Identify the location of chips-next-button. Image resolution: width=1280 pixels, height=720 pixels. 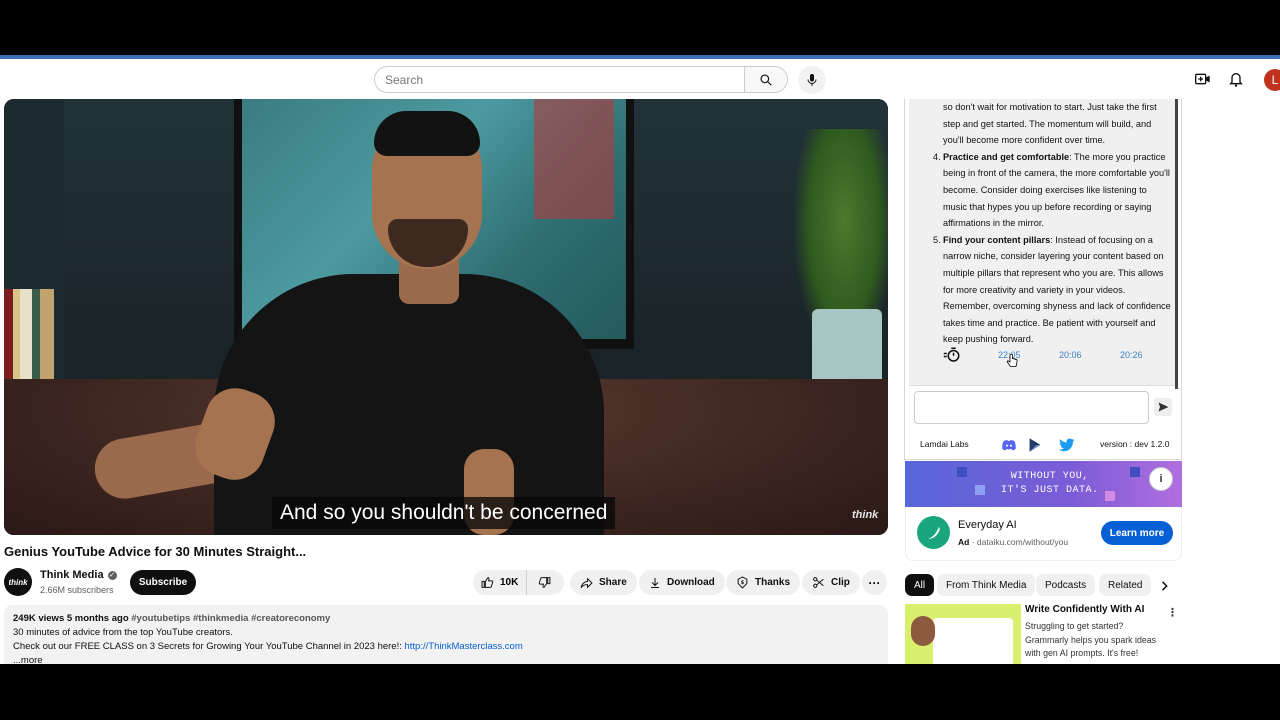
(1165, 586).